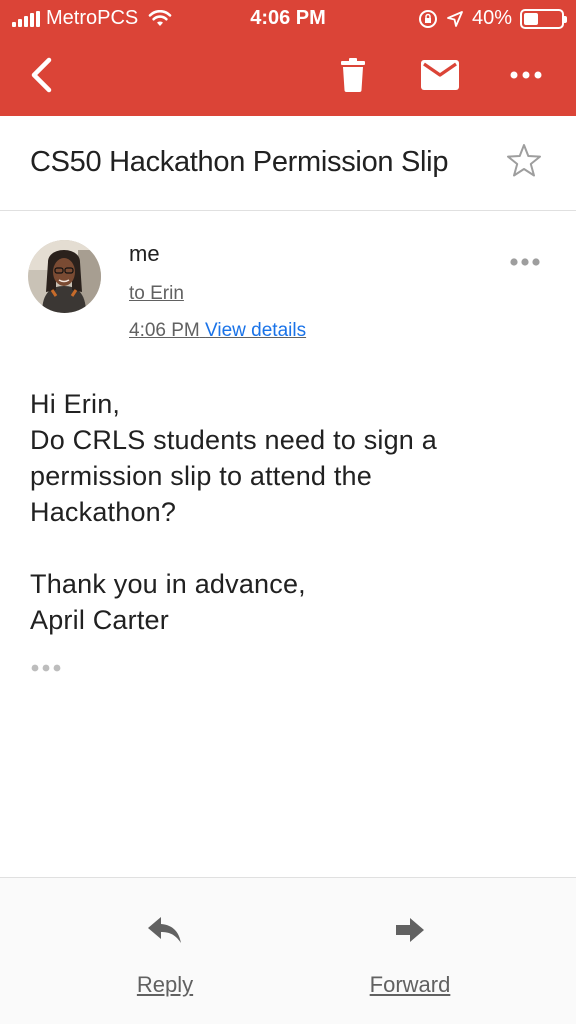 The image size is (576, 1024). I want to click on sender-avatar, so click(64, 276).